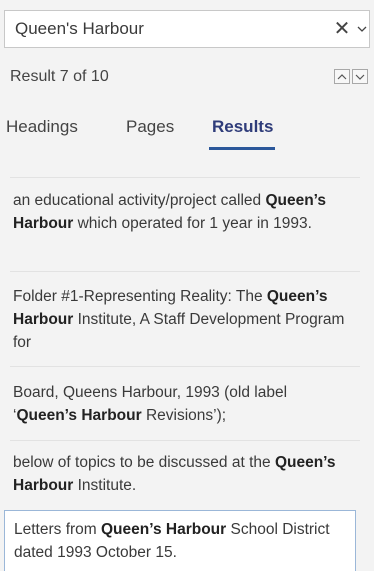  What do you see at coordinates (150, 127) in the screenshot?
I see `tab-pages: Pages` at bounding box center [150, 127].